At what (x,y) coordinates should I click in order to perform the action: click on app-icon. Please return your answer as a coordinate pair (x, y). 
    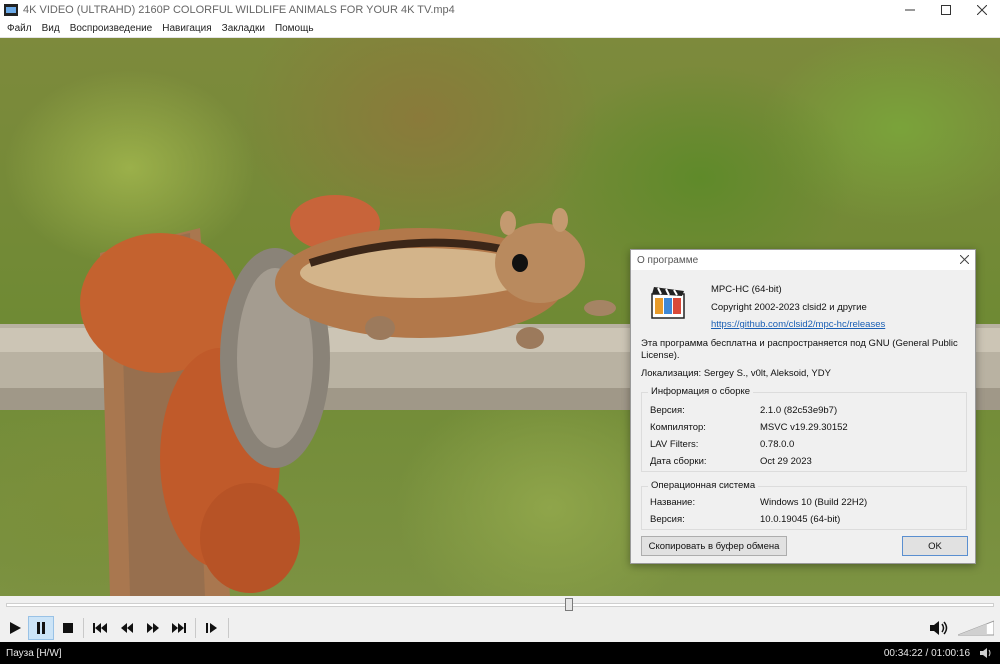
    Looking at the image, I should click on (11, 10).